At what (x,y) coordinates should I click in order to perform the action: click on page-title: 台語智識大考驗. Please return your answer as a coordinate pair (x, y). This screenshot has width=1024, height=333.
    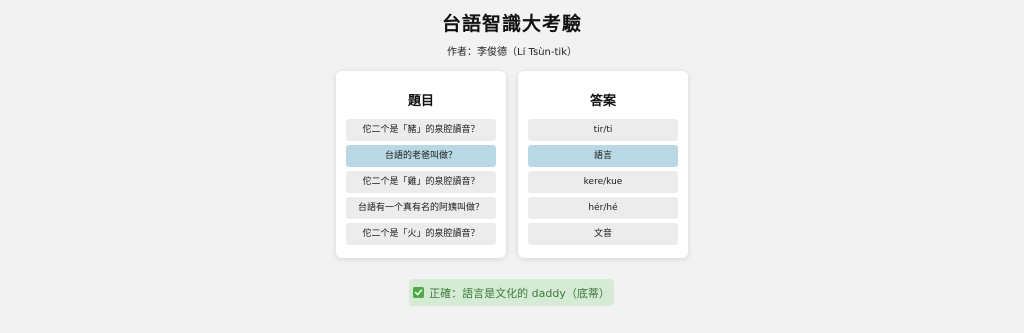
    Looking at the image, I should click on (511, 24).